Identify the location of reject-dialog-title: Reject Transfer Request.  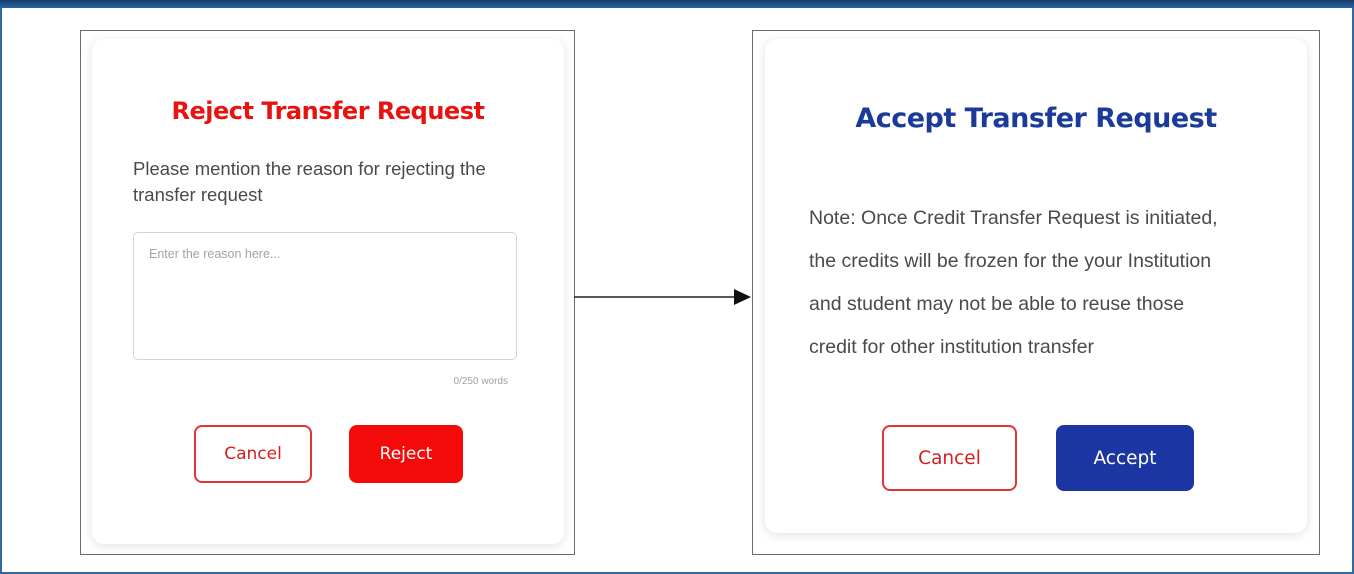
(328, 111).